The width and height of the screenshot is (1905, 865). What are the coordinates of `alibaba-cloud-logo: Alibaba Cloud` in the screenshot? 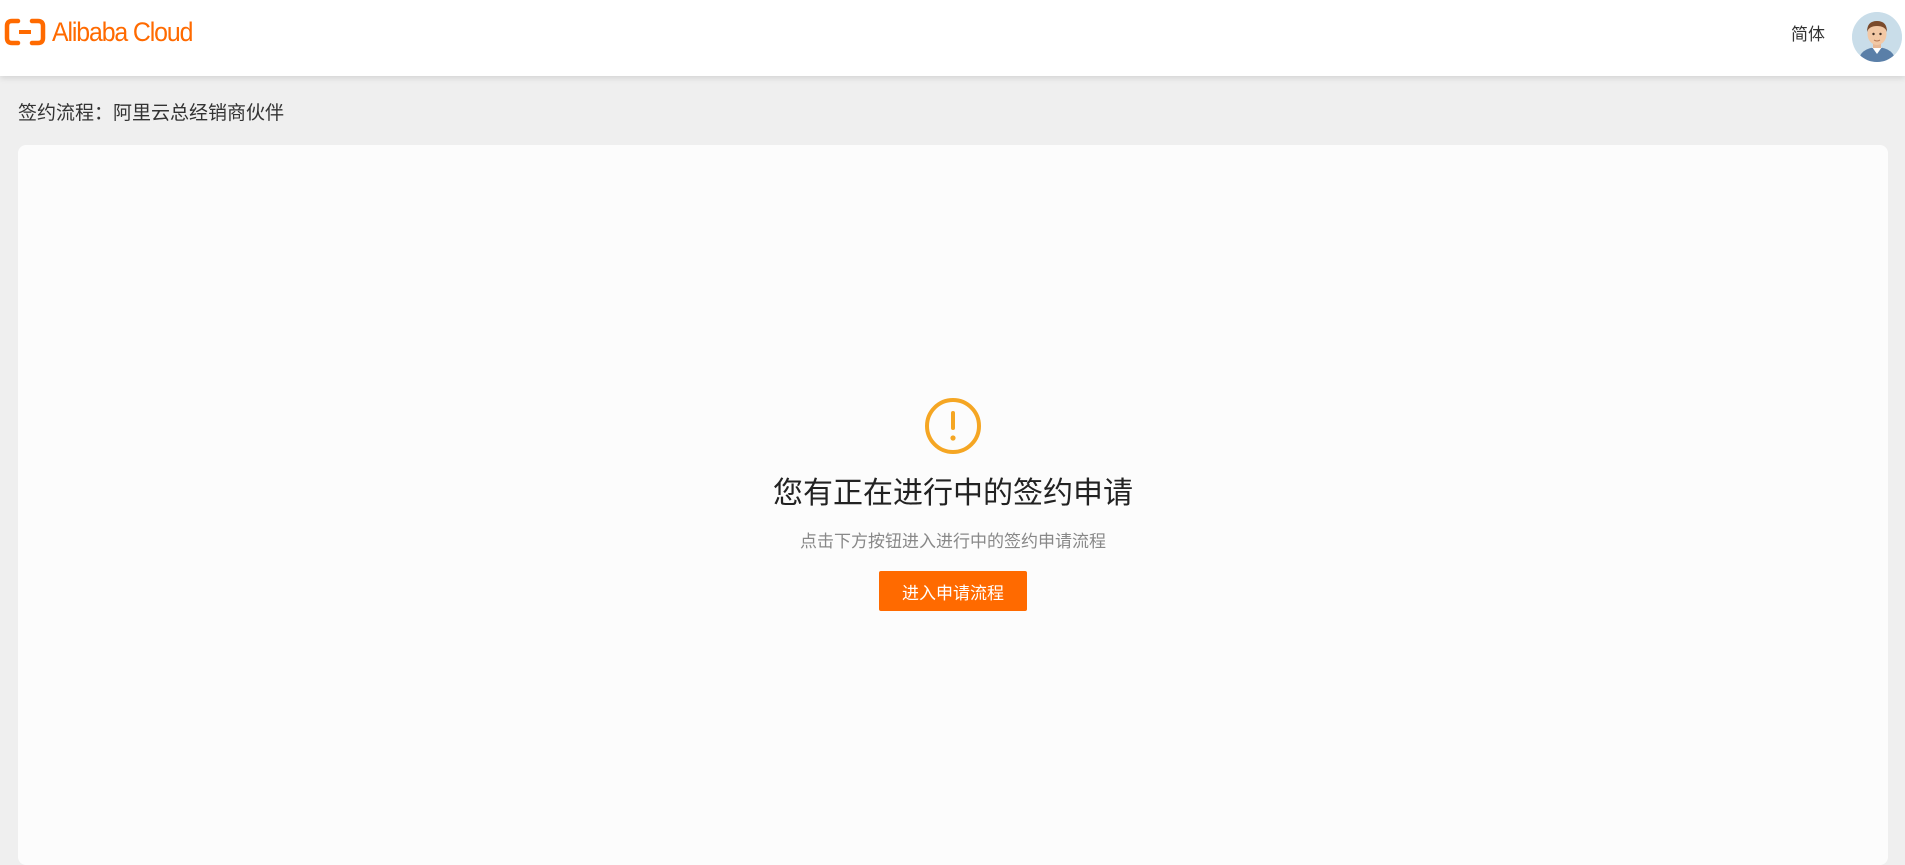 It's located at (104, 32).